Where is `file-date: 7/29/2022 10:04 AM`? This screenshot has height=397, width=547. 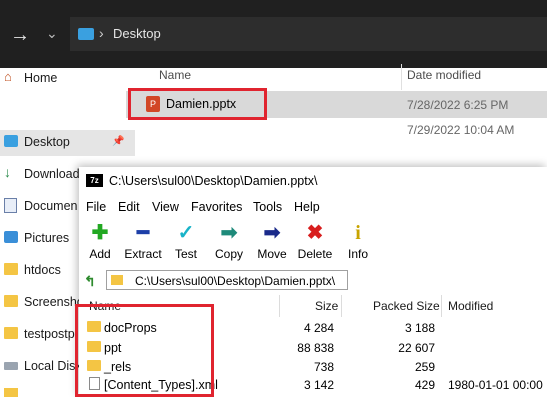 file-date: 7/29/2022 10:04 AM is located at coordinates (461, 130).